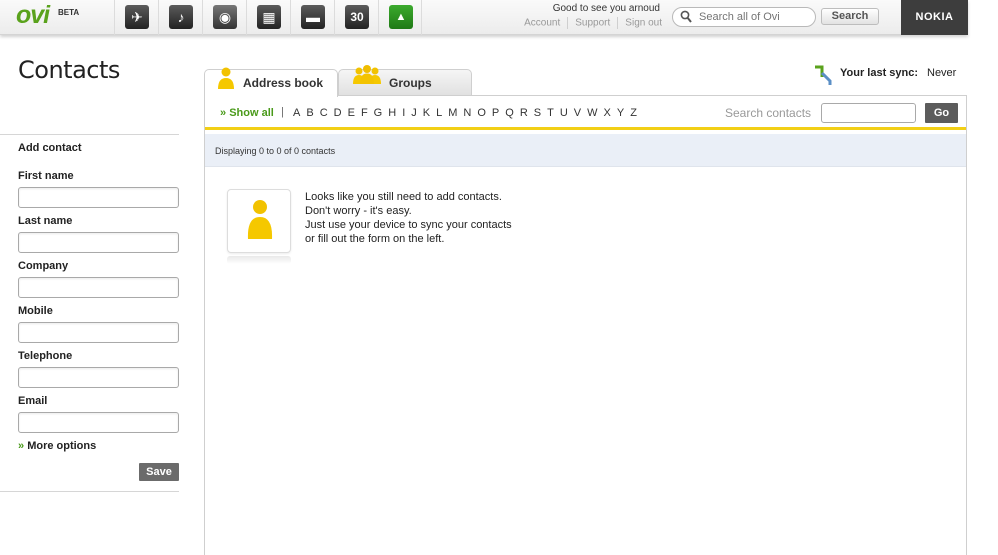 The height and width of the screenshot is (555, 998). What do you see at coordinates (98, 377) in the screenshot?
I see `telephone-field` at bounding box center [98, 377].